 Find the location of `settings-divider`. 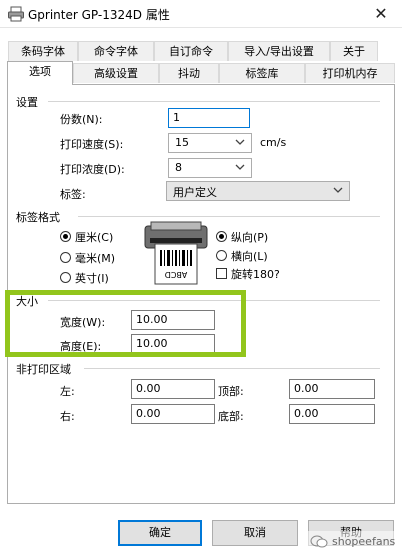

settings-divider is located at coordinates (214, 101).